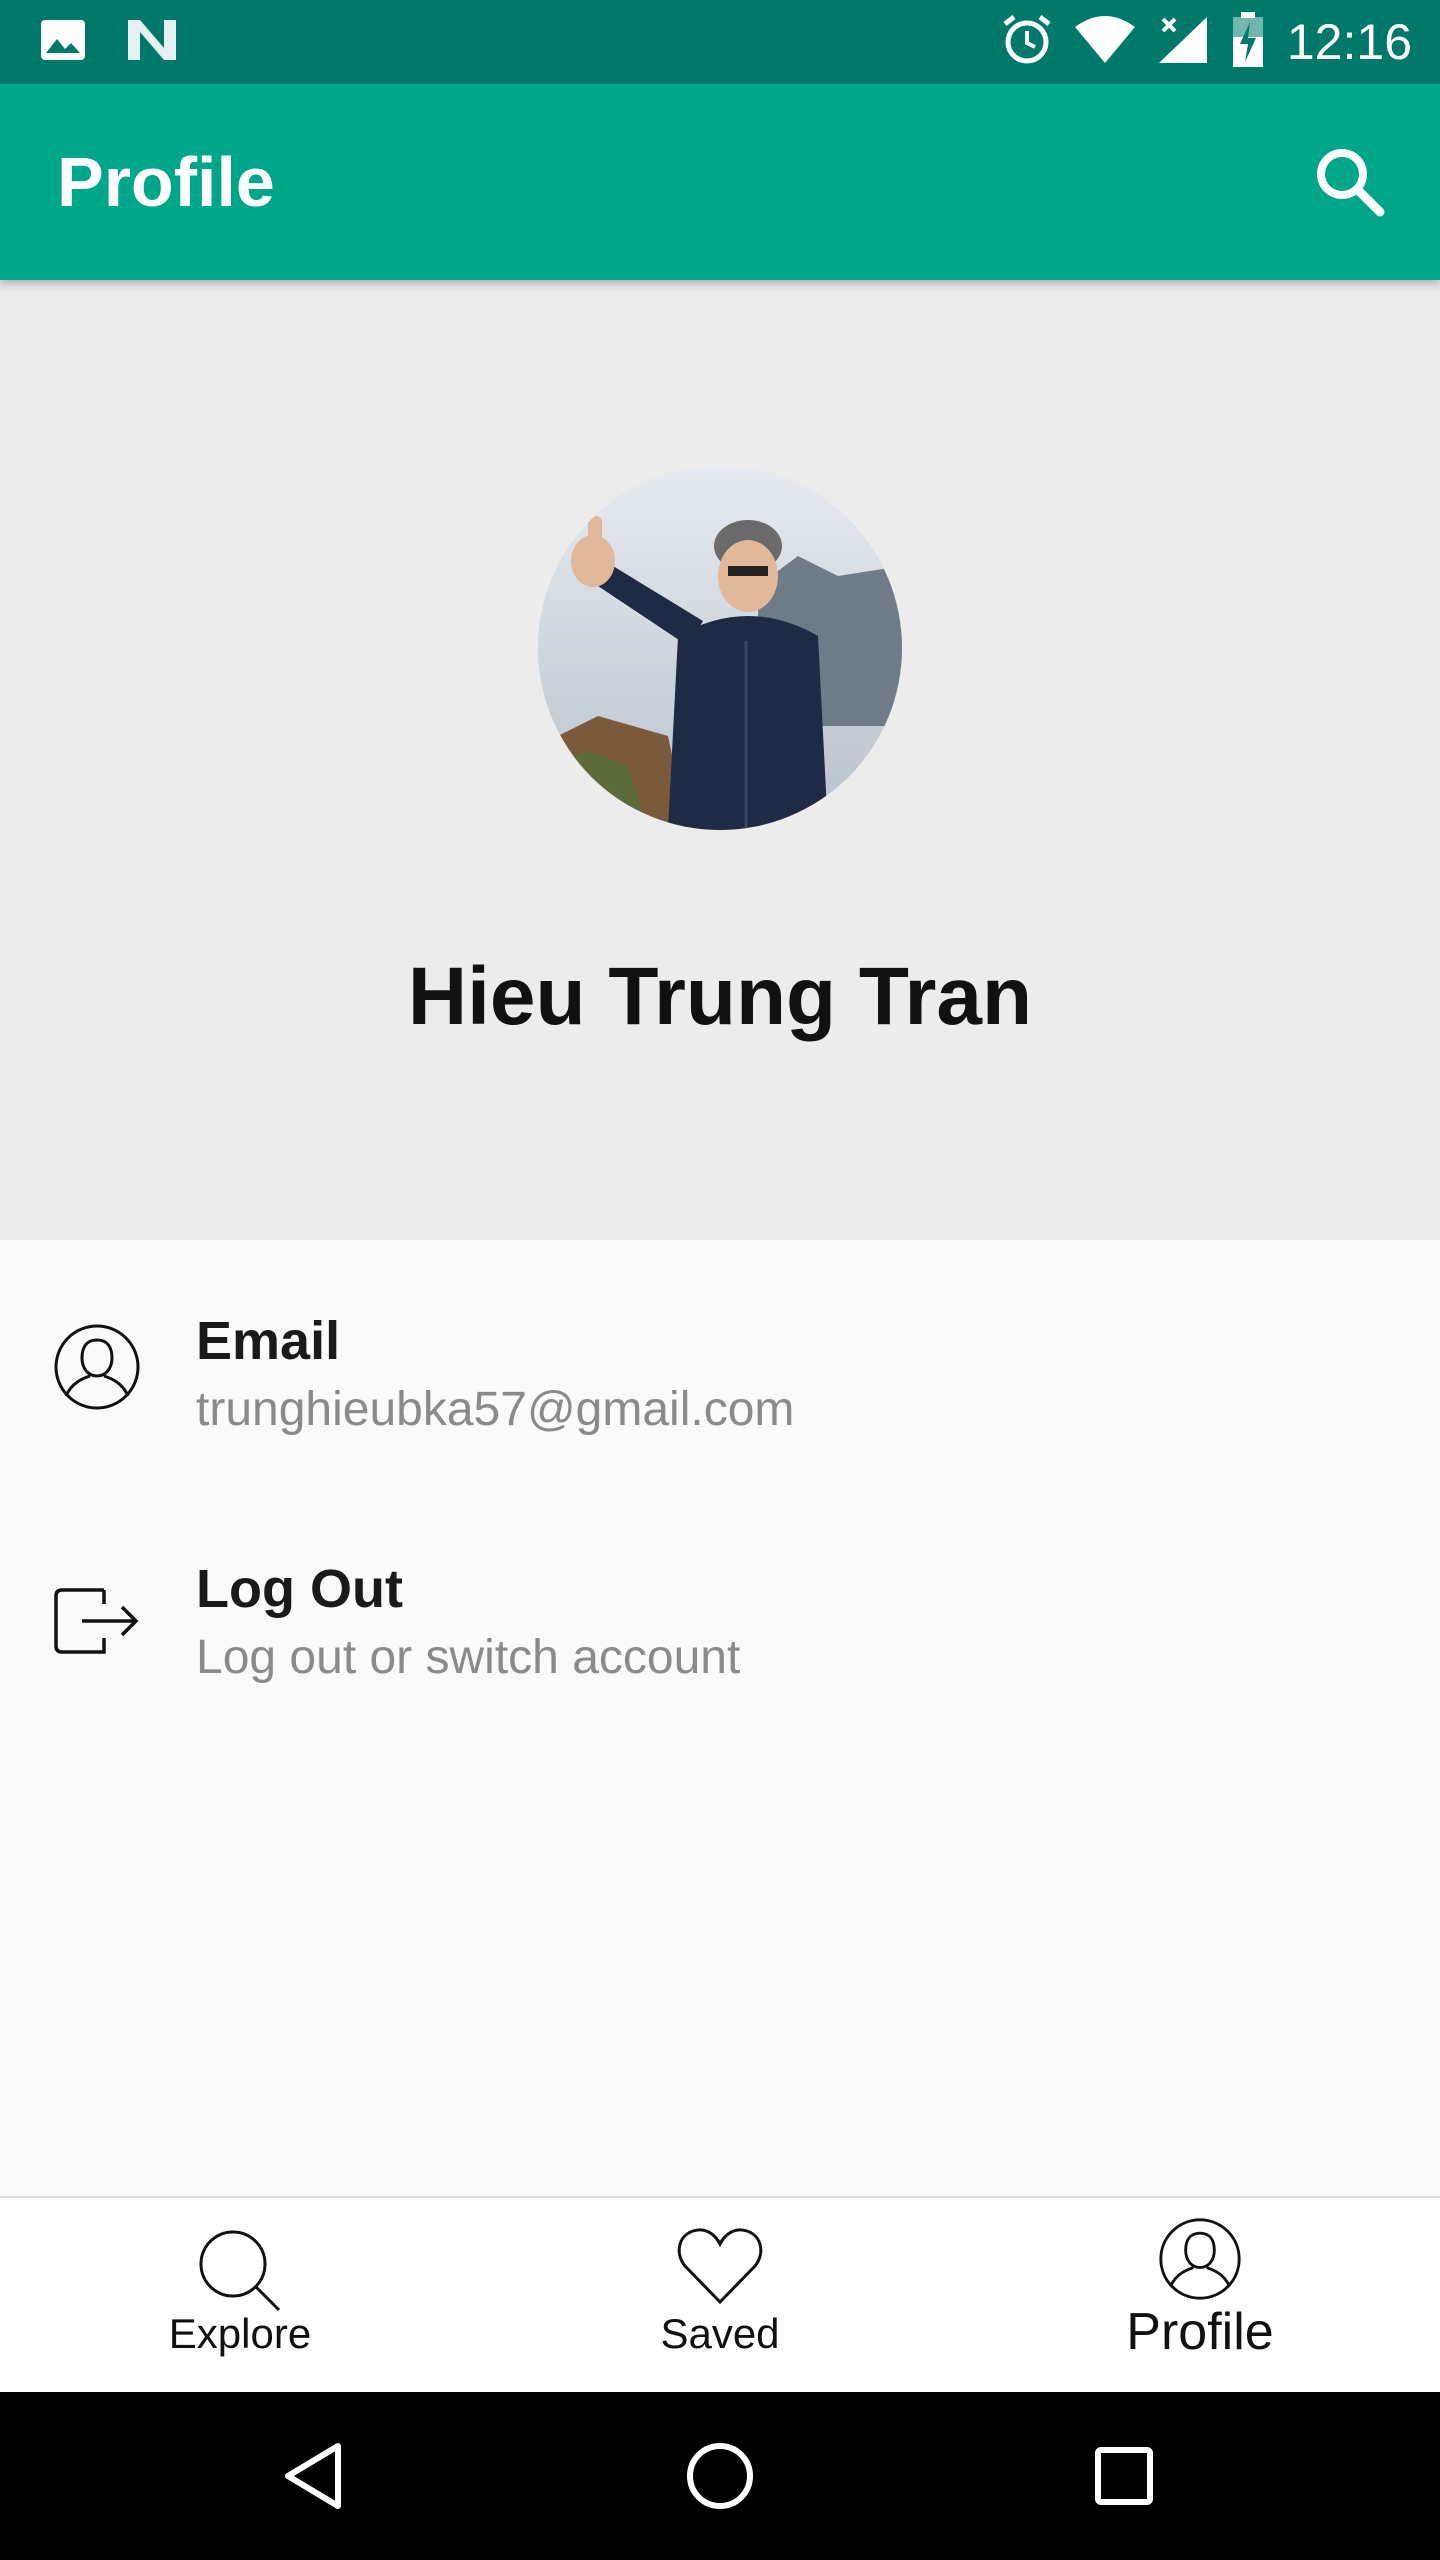  What do you see at coordinates (97, 1621) in the screenshot?
I see `logout-icon` at bounding box center [97, 1621].